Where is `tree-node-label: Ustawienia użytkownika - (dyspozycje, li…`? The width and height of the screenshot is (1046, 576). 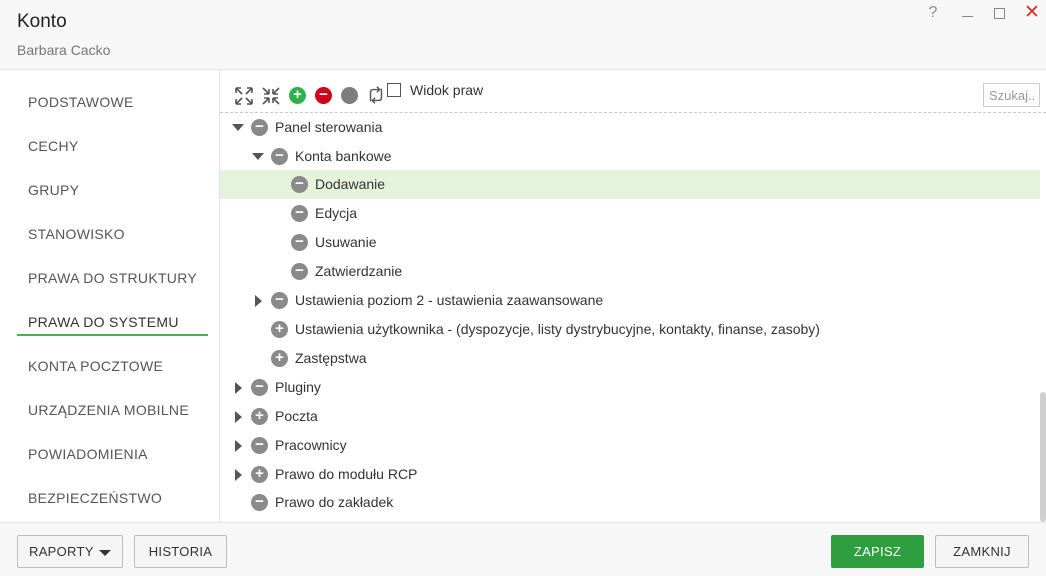
tree-node-label: Ustawienia użytkownika - (dyspozycje, li… is located at coordinates (557, 329).